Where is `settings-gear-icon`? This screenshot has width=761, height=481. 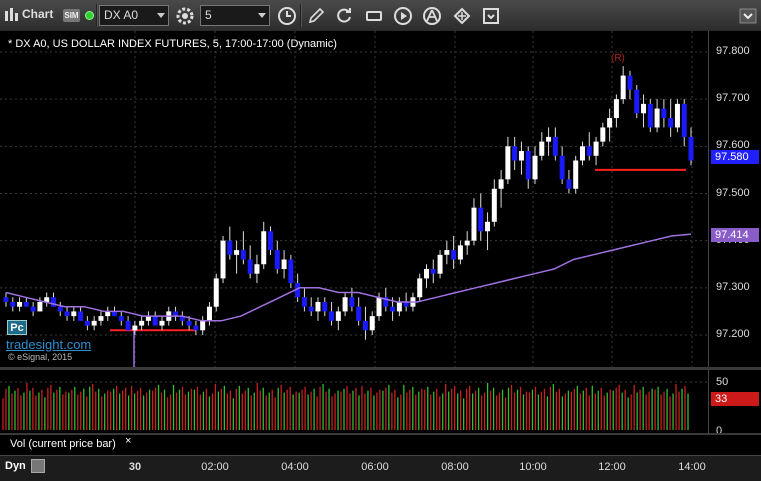 settings-gear-icon is located at coordinates (185, 16).